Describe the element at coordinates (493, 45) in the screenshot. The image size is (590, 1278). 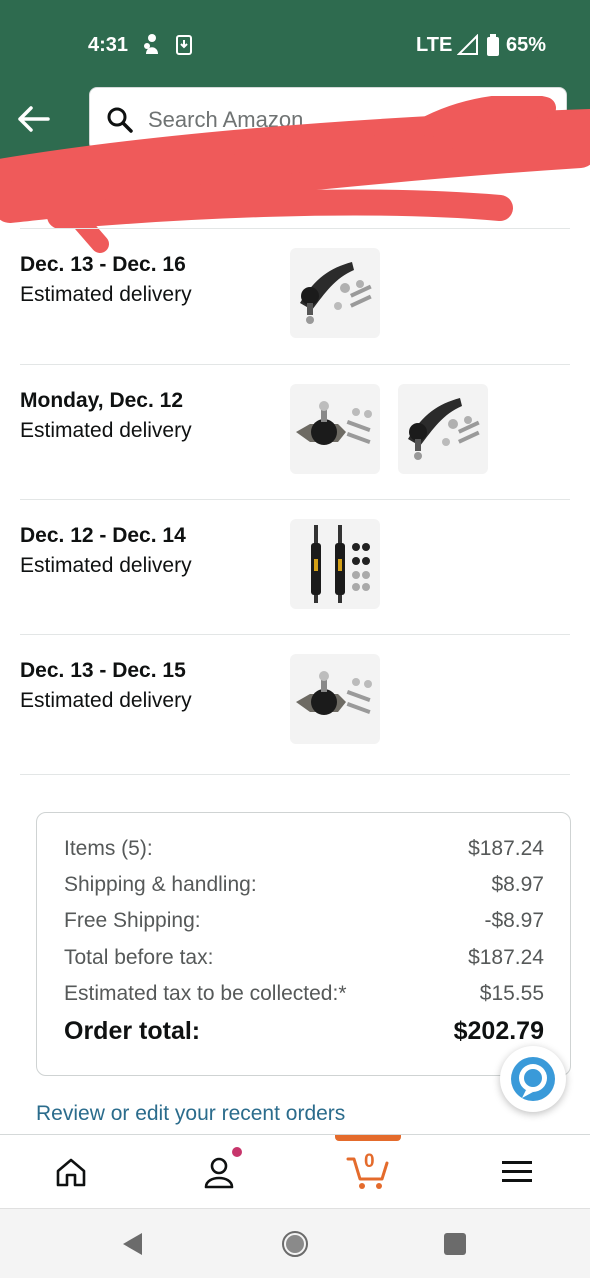
I see `battery-icon` at that location.